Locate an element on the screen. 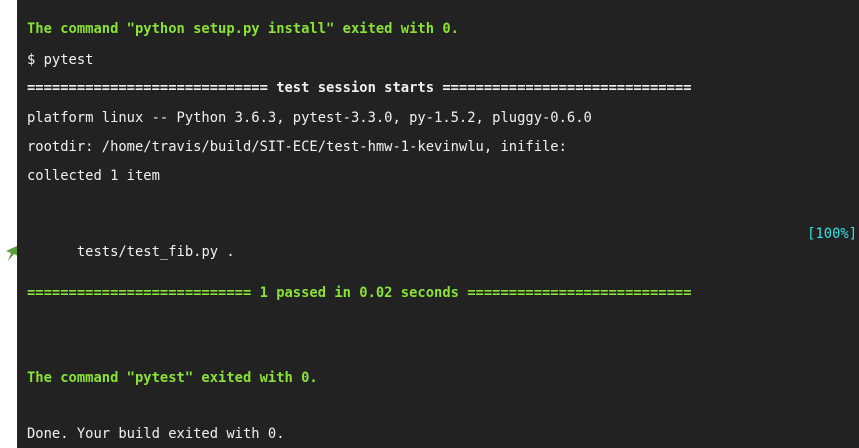 The height and width of the screenshot is (448, 859). build-done-message: Done. Your build exited with 0. is located at coordinates (156, 434).